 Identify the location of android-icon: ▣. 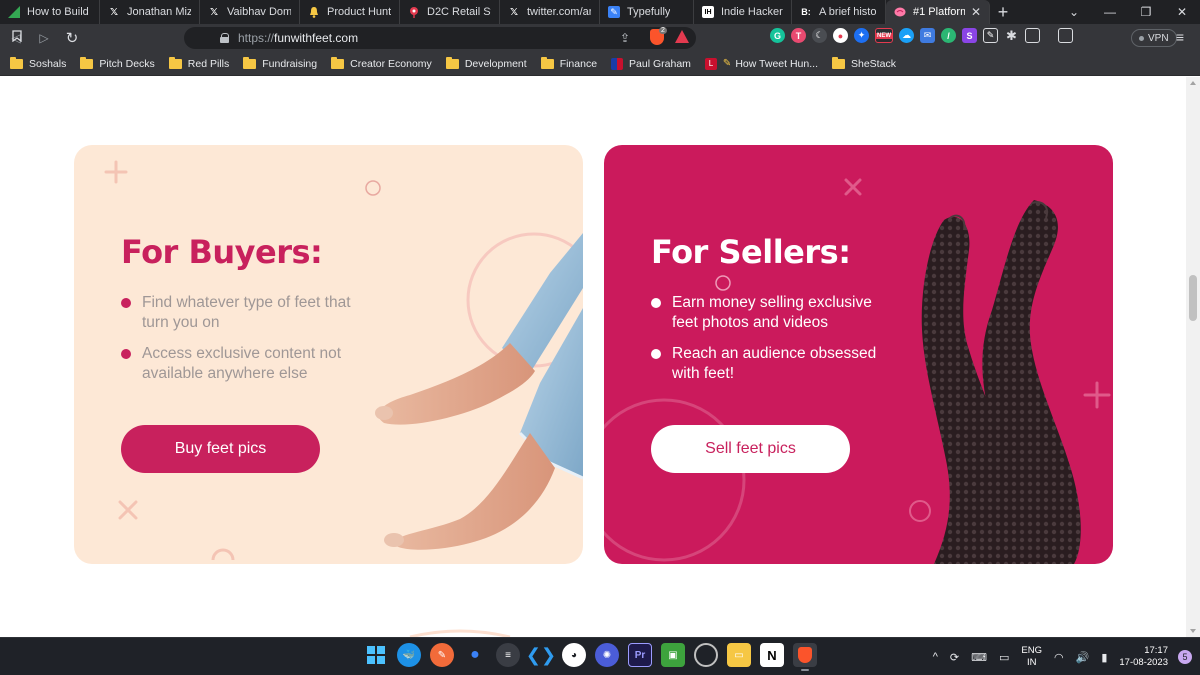
(673, 655).